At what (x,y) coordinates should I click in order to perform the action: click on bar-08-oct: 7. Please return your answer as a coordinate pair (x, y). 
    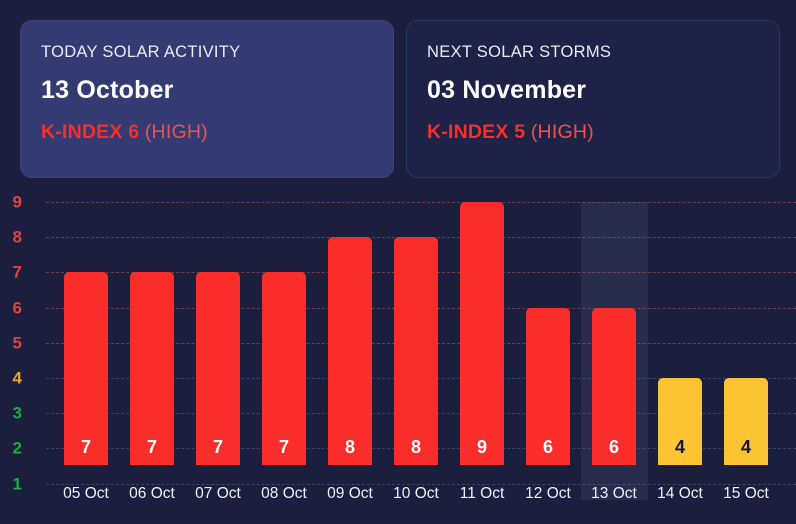
    Looking at the image, I should click on (284, 368).